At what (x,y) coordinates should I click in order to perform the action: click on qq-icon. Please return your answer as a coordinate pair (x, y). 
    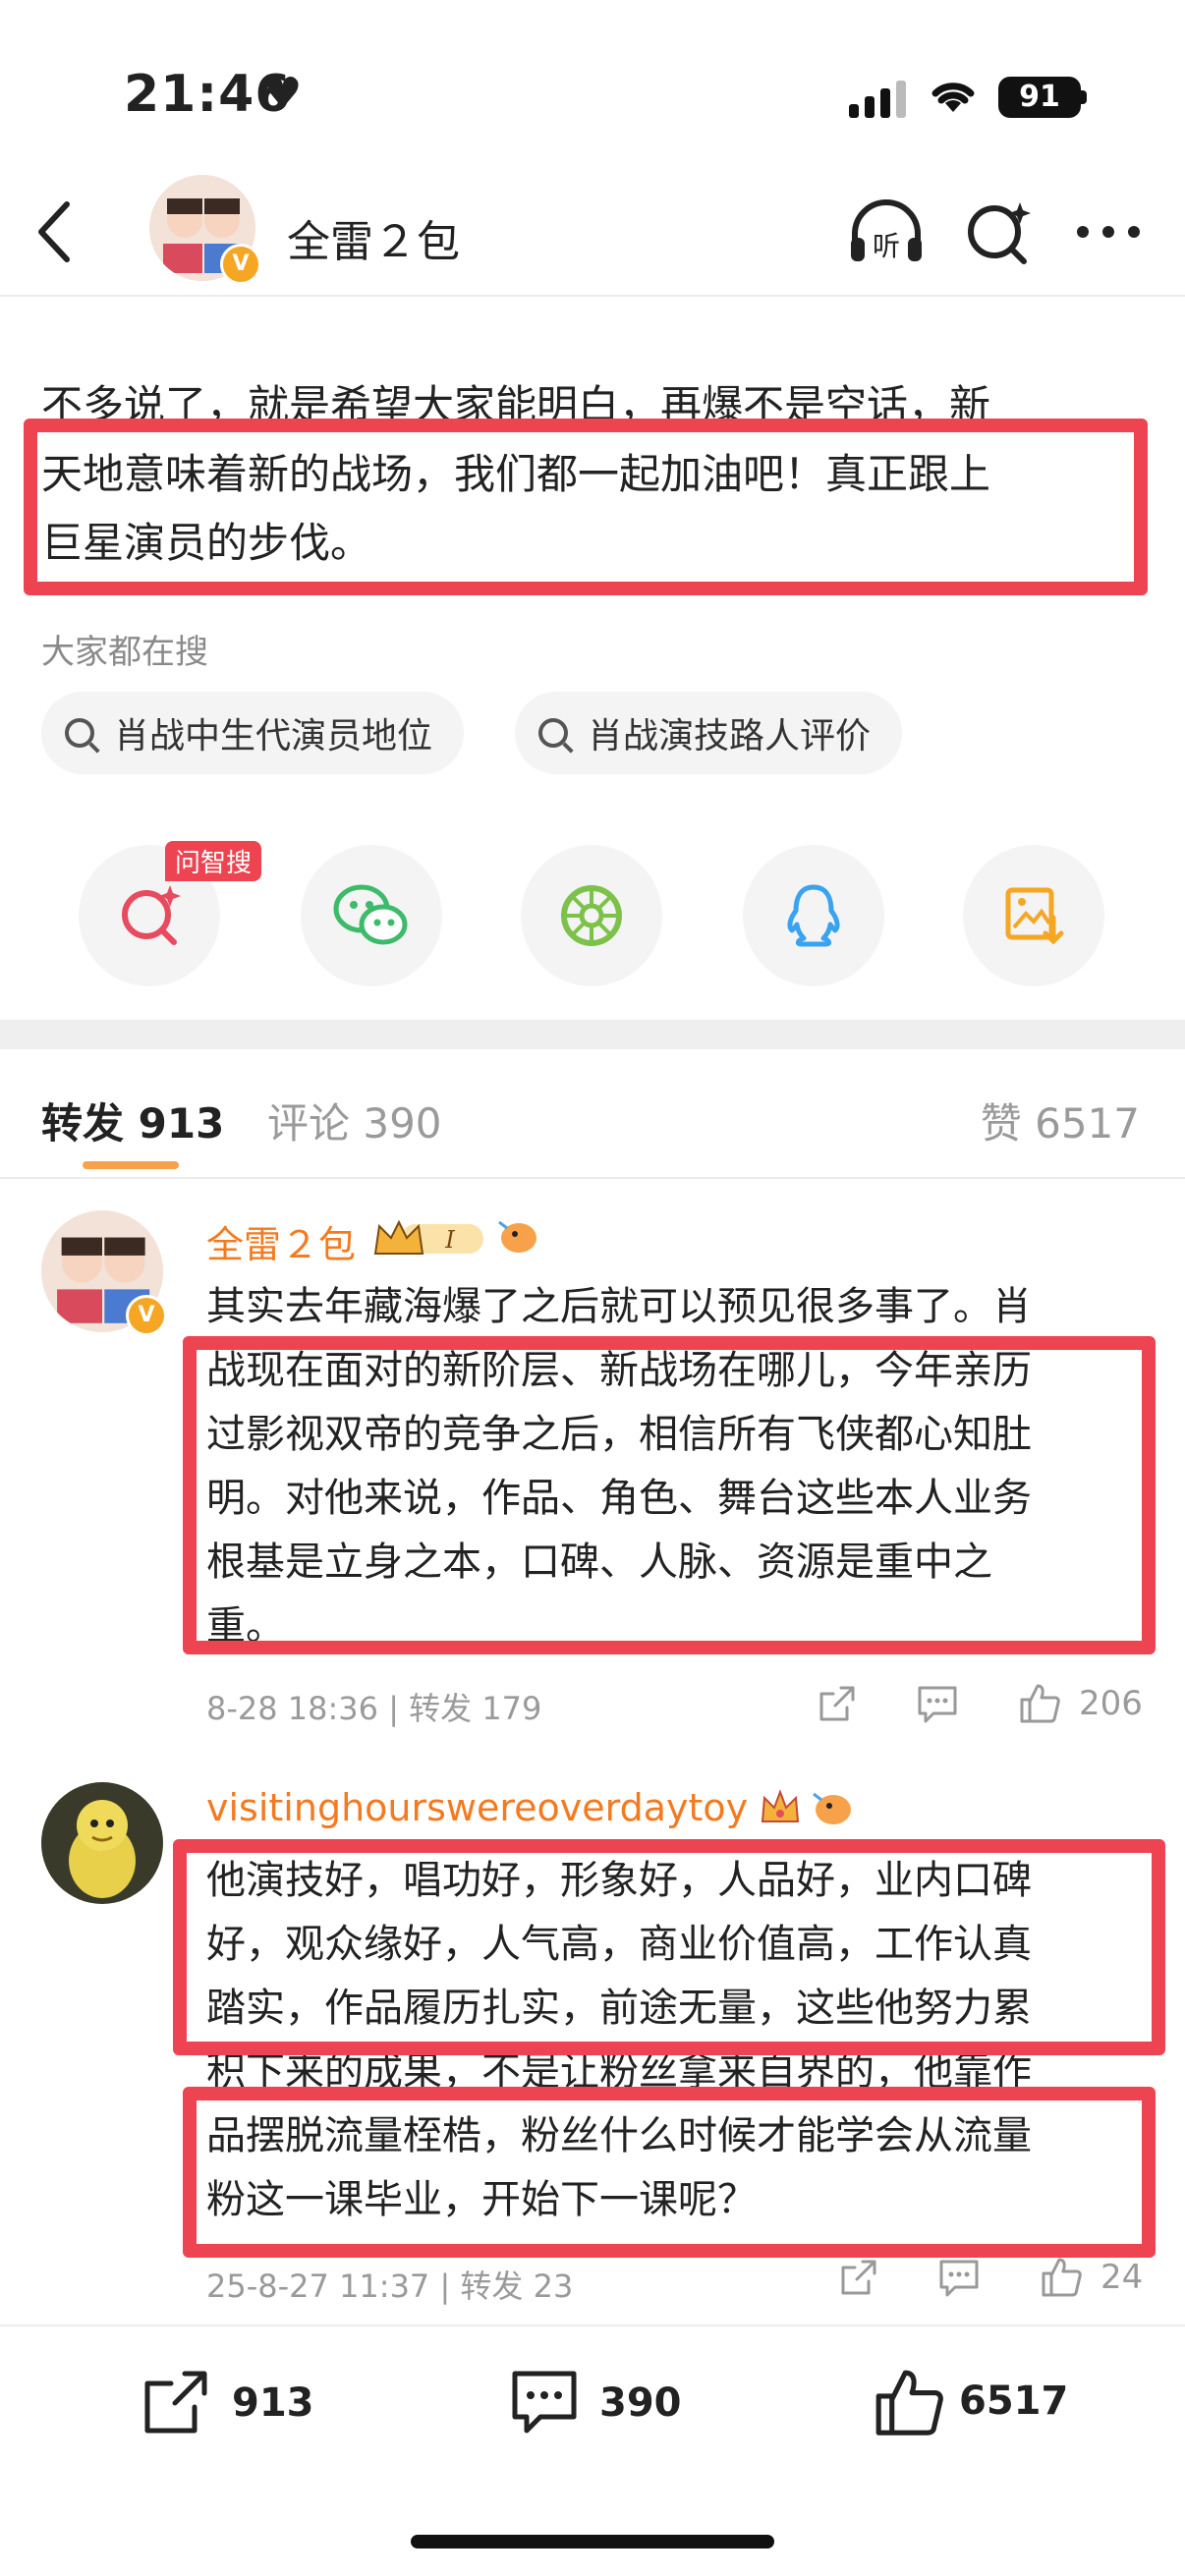
    Looking at the image, I should click on (814, 915).